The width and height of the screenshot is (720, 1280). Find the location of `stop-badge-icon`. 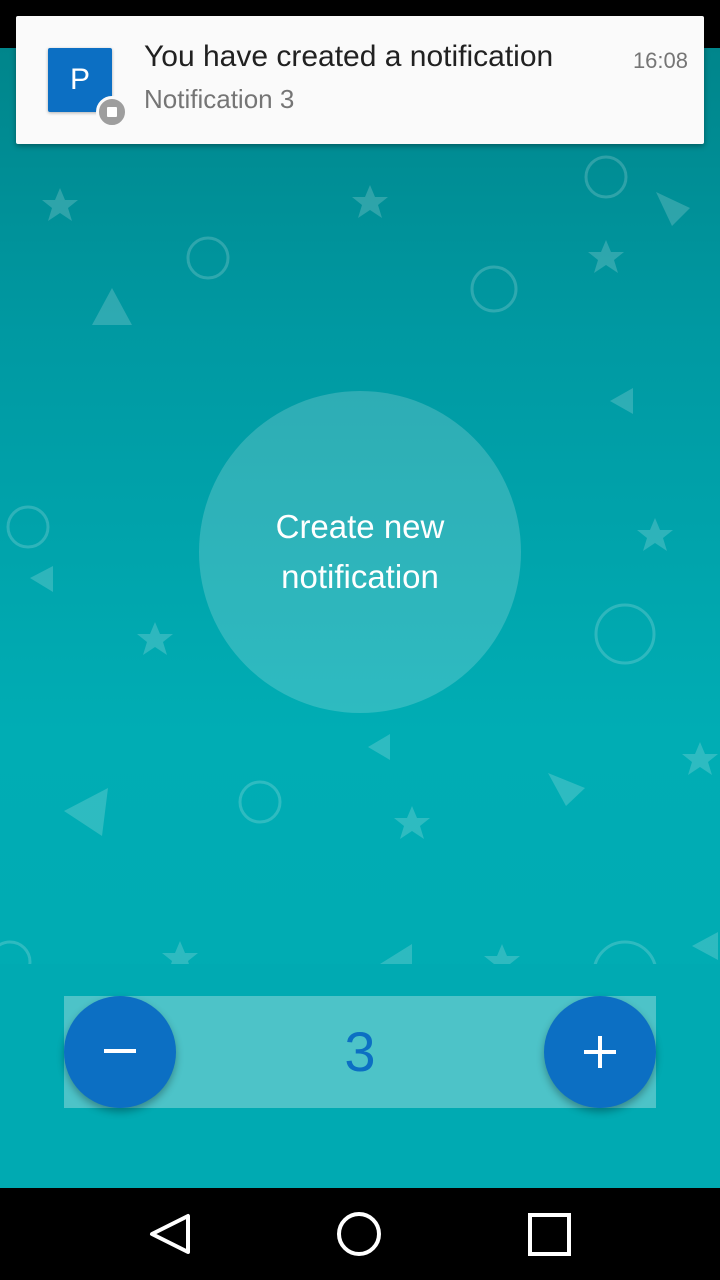

stop-badge-icon is located at coordinates (112, 112).